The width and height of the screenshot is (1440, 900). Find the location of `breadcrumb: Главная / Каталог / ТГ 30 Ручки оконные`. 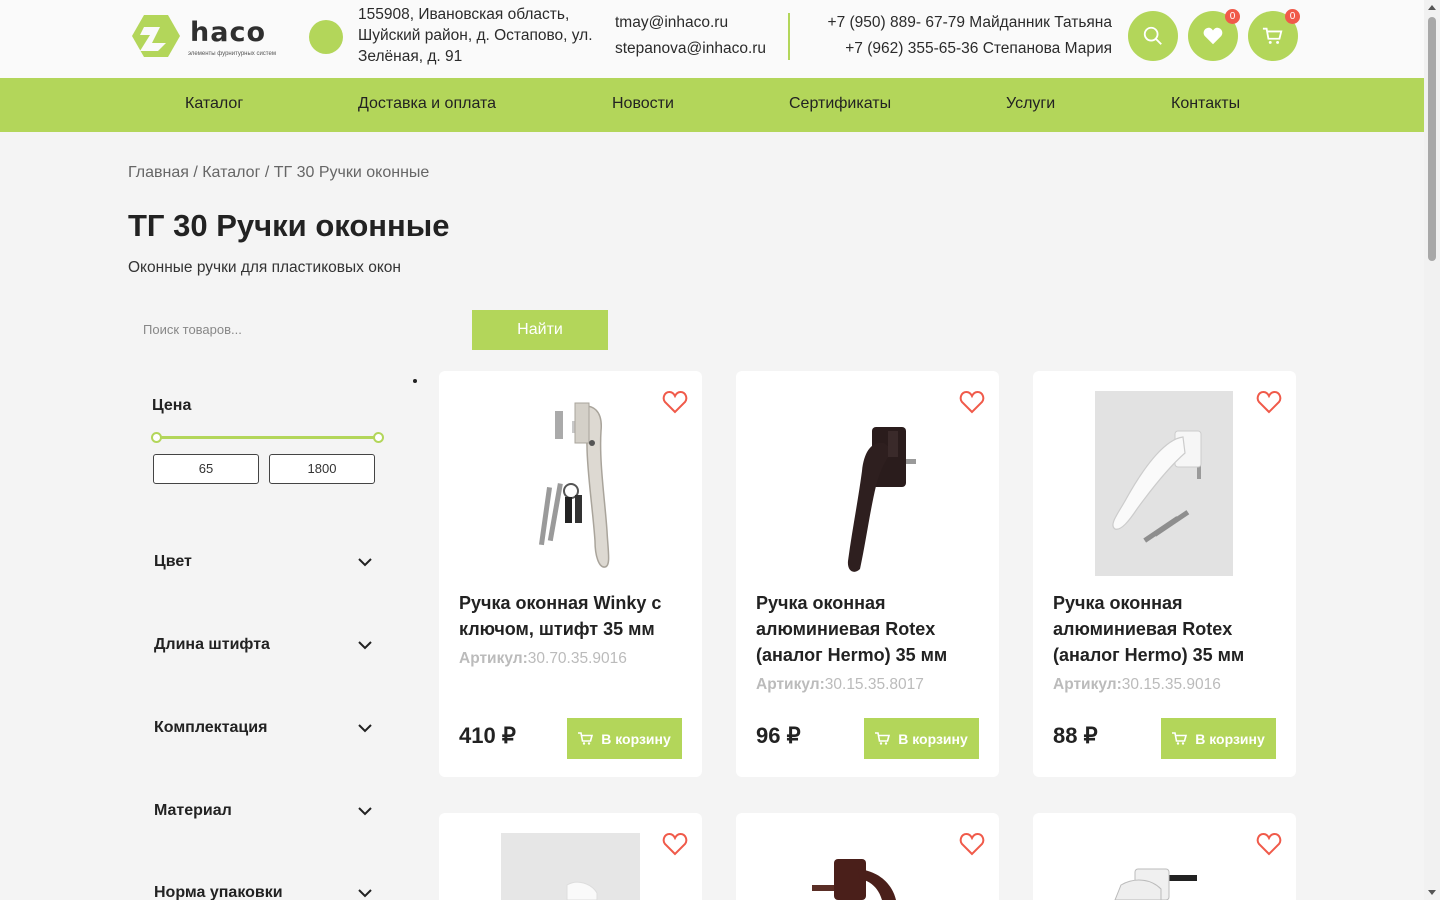

breadcrumb: Главная / Каталог / ТГ 30 Ручки оконные is located at coordinates (278, 173).